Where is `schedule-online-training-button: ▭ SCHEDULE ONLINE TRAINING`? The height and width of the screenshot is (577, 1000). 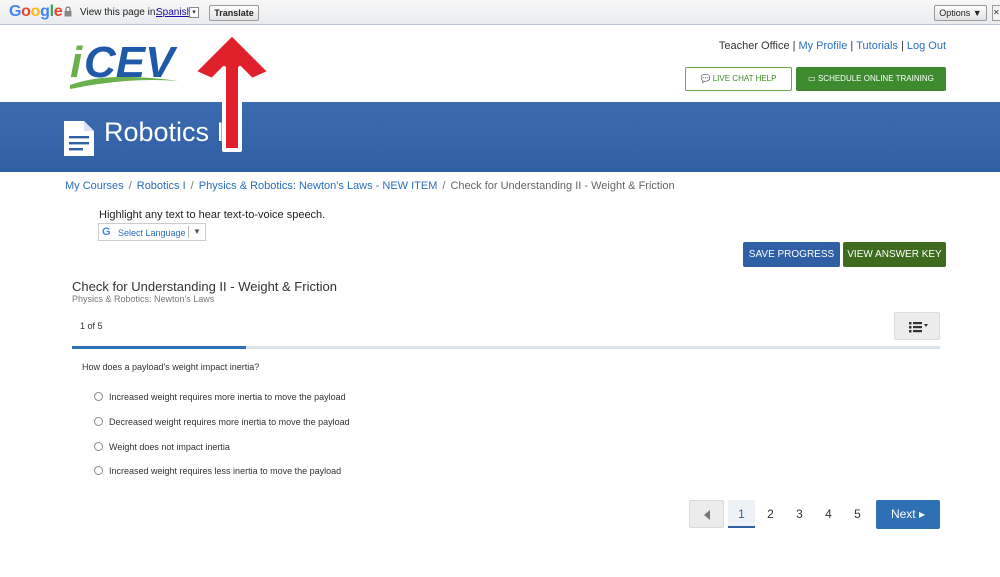 schedule-online-training-button: ▭ SCHEDULE ONLINE TRAINING is located at coordinates (871, 79).